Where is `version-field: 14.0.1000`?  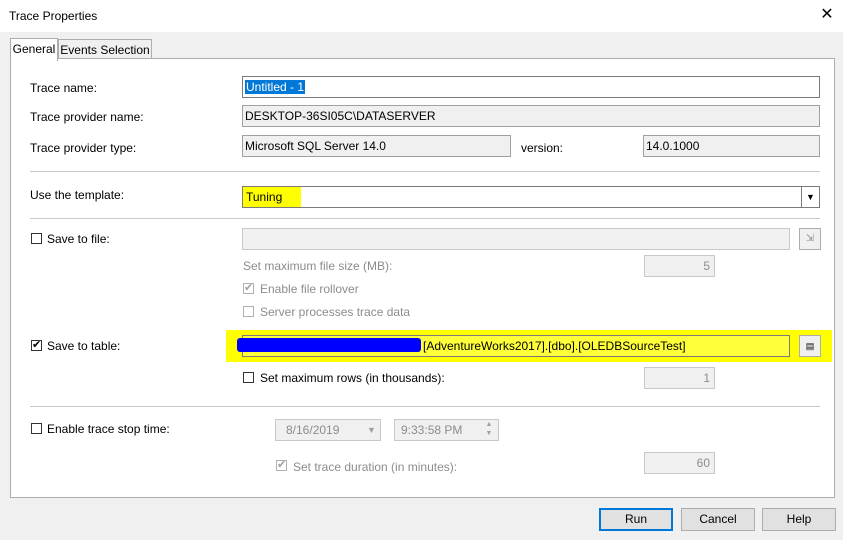 version-field: 14.0.1000 is located at coordinates (731, 146).